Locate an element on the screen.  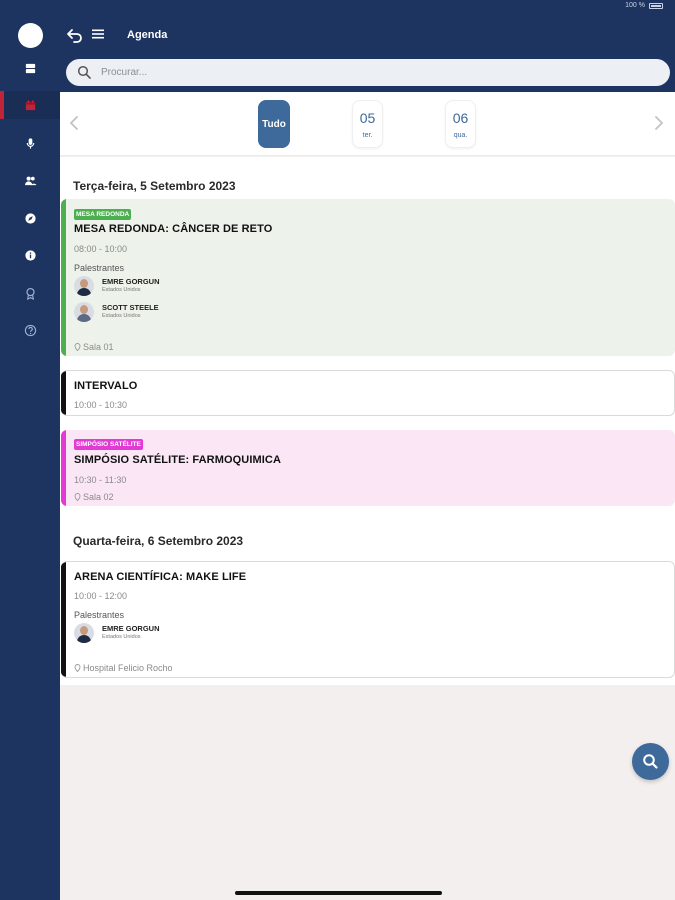
search-fab-button is located at coordinates (650, 761).